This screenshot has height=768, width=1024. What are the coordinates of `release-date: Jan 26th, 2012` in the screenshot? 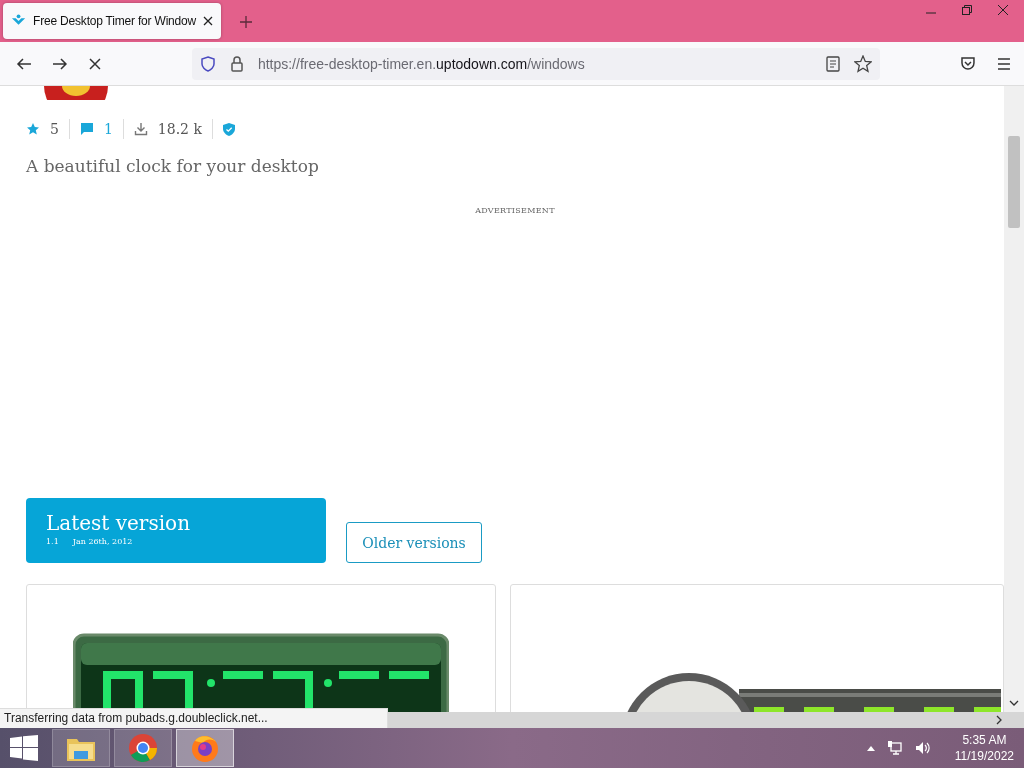 It's located at (102, 541).